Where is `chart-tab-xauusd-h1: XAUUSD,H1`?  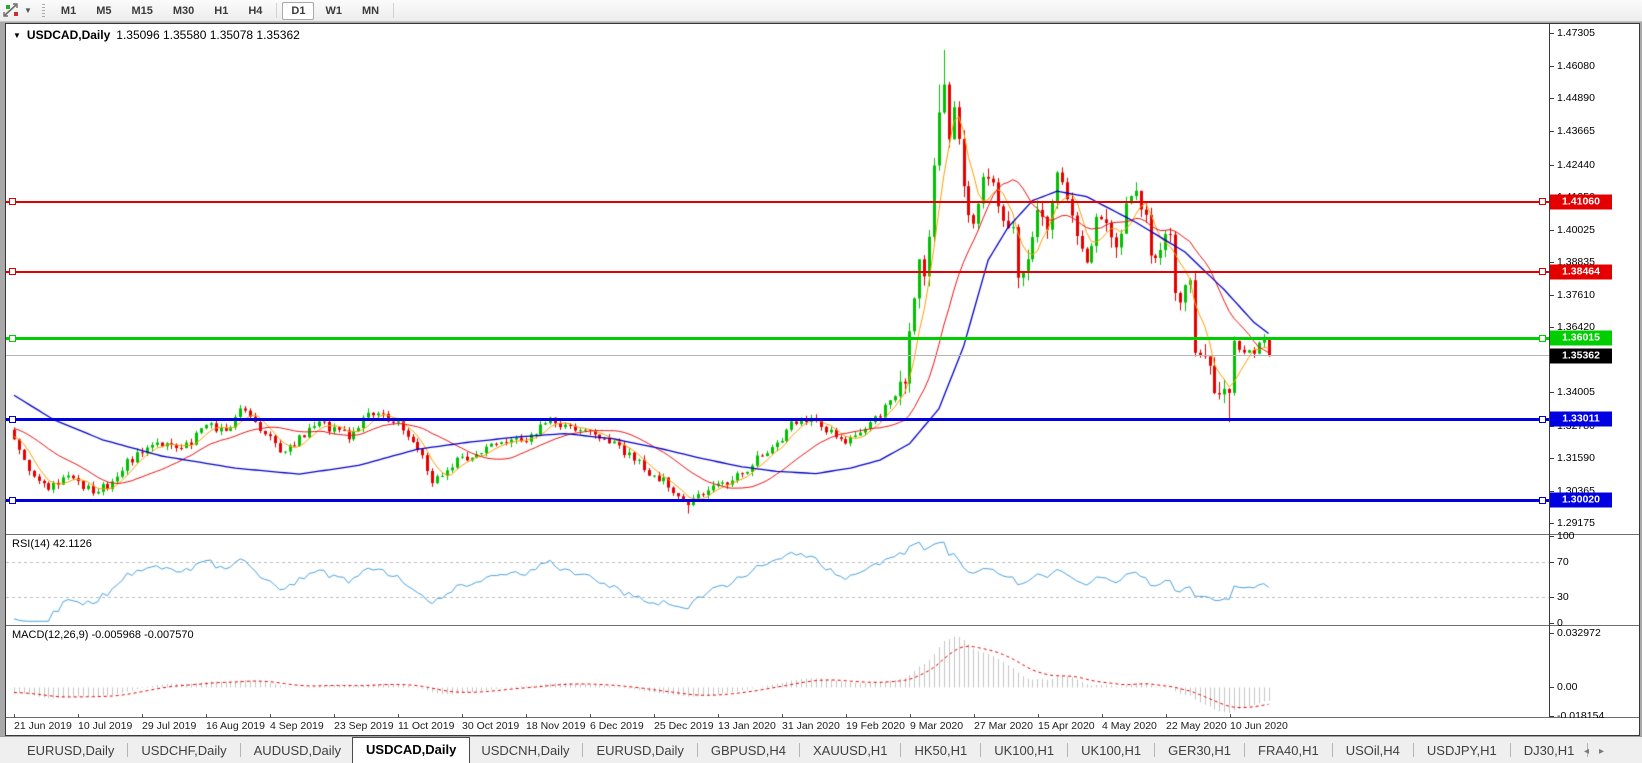 chart-tab-xauusd-h1: XAUUSD,H1 is located at coordinates (850, 751).